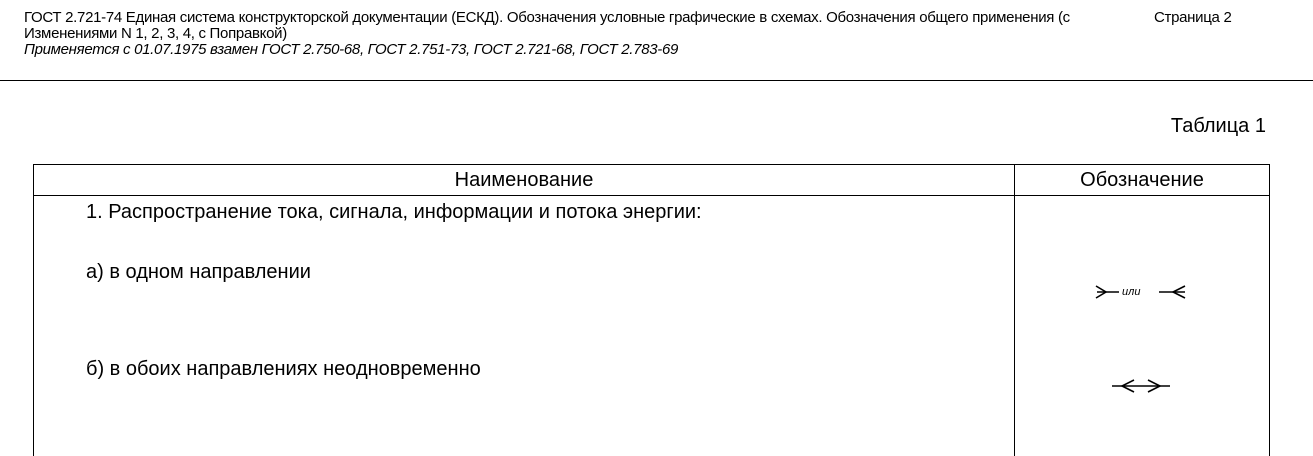 The height and width of the screenshot is (456, 1313). Describe the element at coordinates (1218, 126) in the screenshot. I see `table-caption: Таблица 1` at that location.